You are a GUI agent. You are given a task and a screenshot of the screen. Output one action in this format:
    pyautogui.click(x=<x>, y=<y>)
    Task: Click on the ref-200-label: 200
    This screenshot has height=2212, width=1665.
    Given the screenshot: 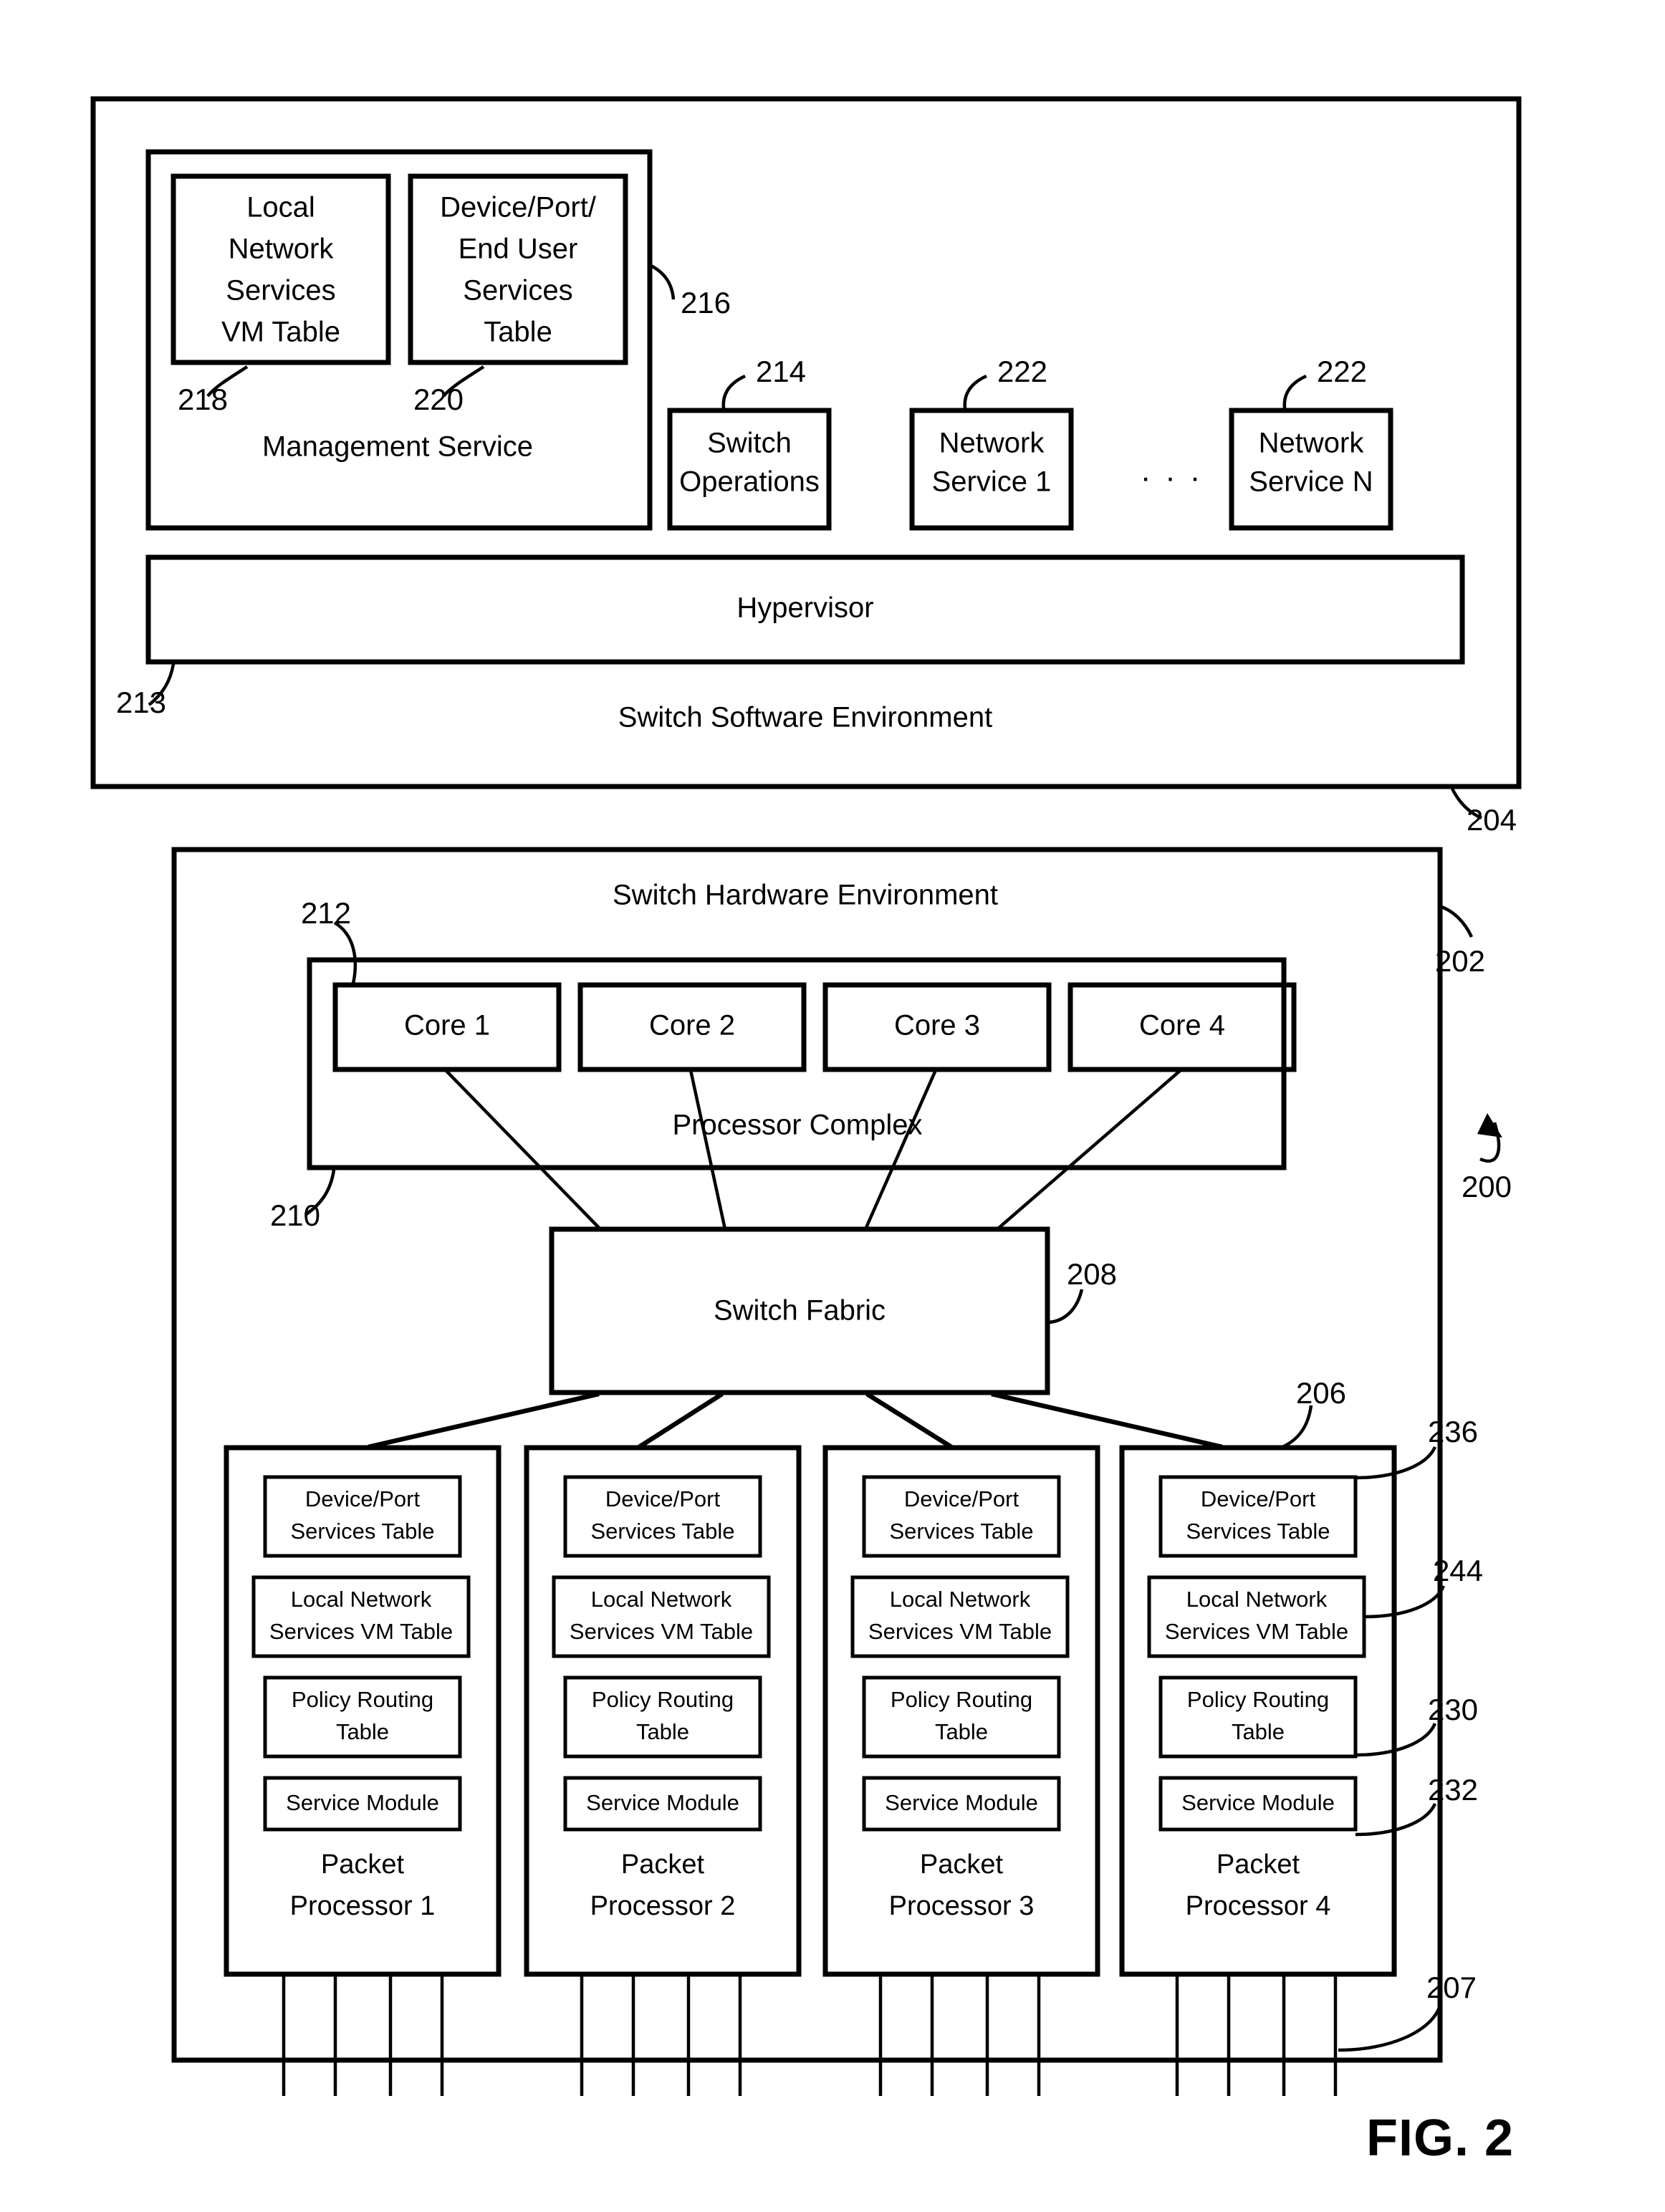 What is the action you would take?
    pyautogui.click(x=1487, y=1186)
    